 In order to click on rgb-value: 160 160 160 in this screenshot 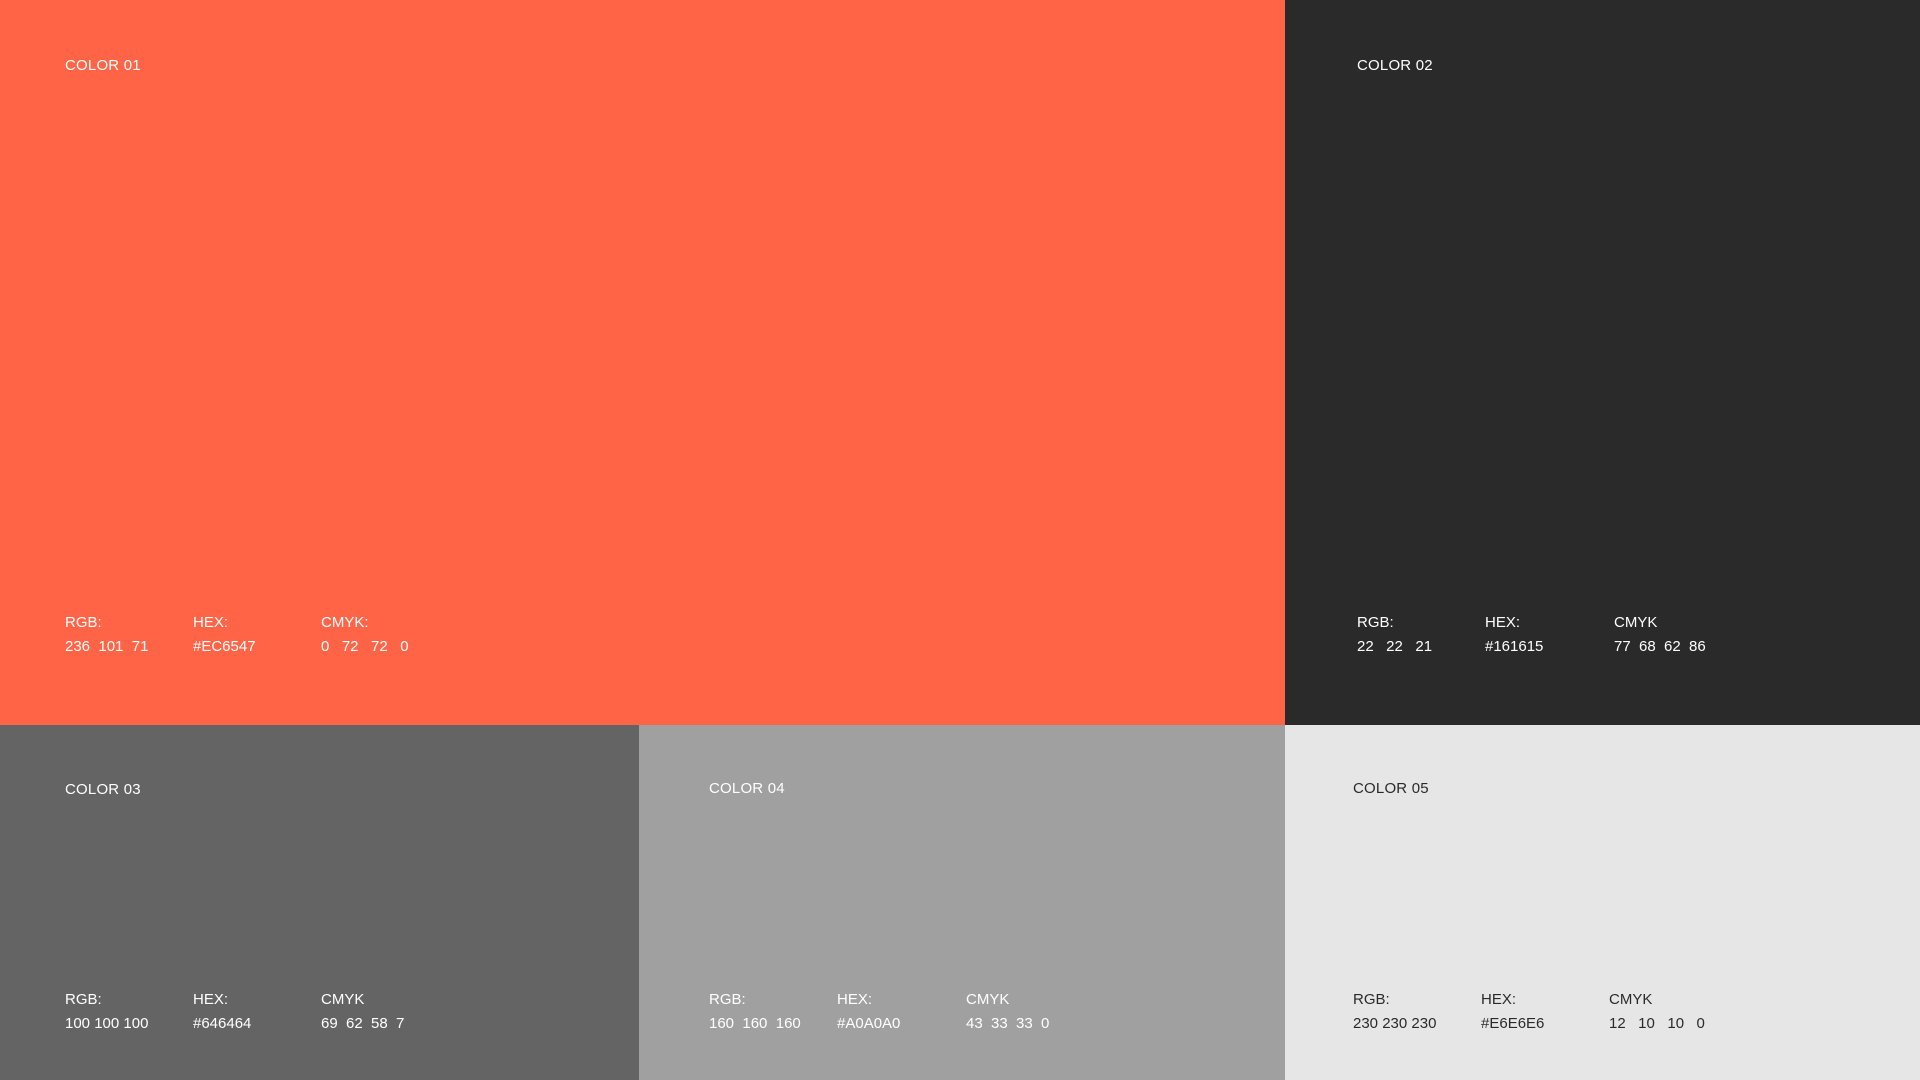, I will do `click(755, 1023)`.